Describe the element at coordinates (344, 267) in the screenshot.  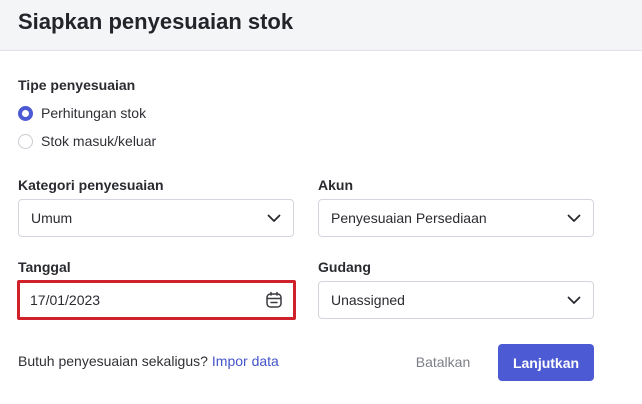
I see `warehouse-label: Gudang` at that location.